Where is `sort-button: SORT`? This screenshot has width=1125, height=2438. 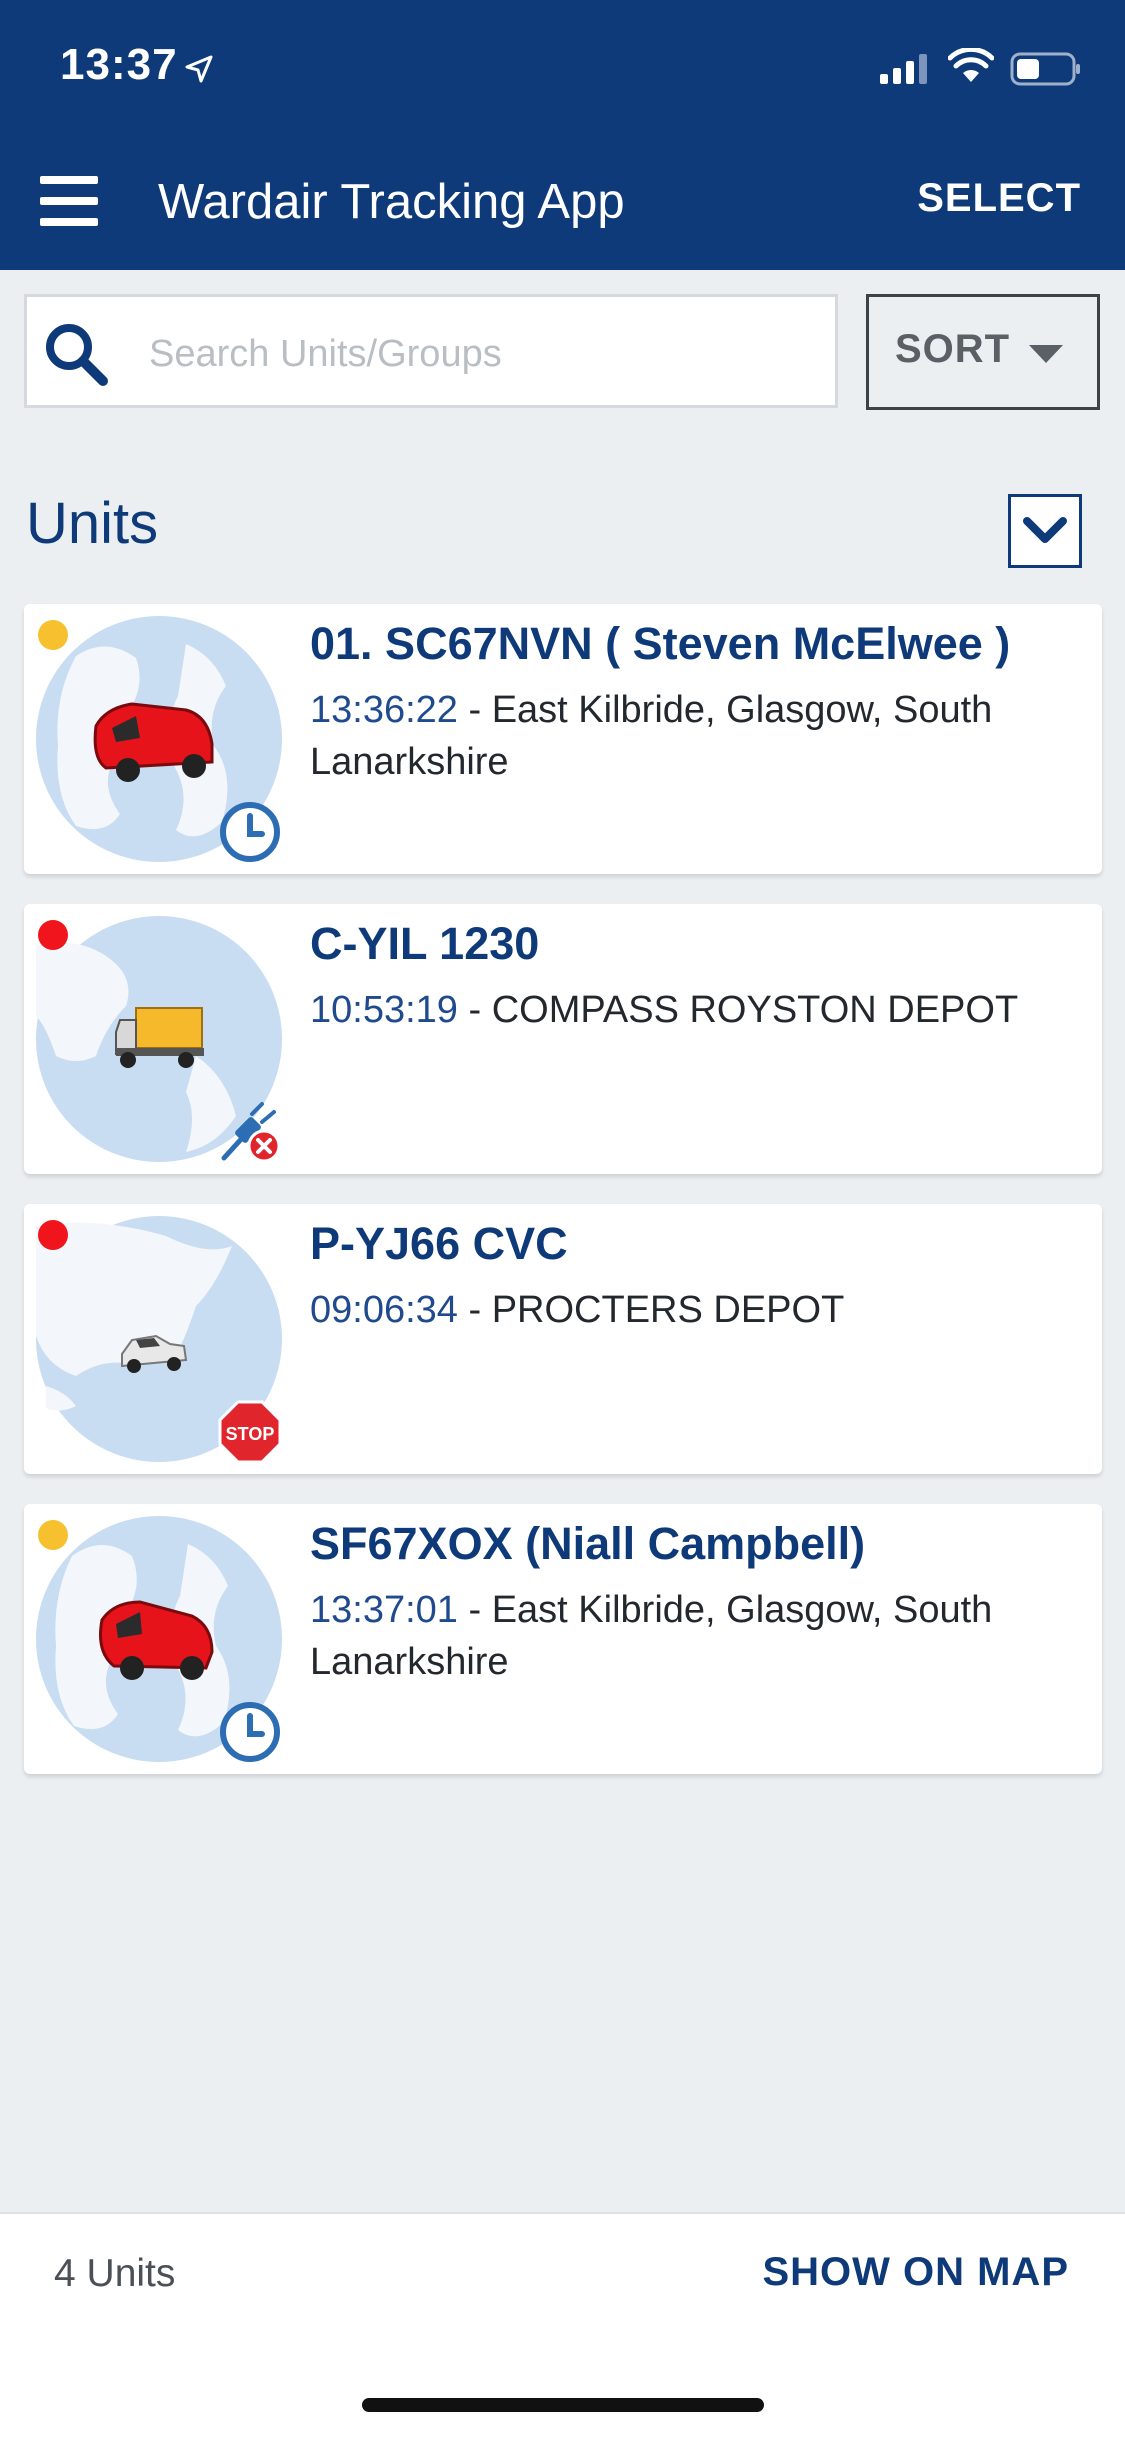
sort-button: SORT is located at coordinates (983, 352).